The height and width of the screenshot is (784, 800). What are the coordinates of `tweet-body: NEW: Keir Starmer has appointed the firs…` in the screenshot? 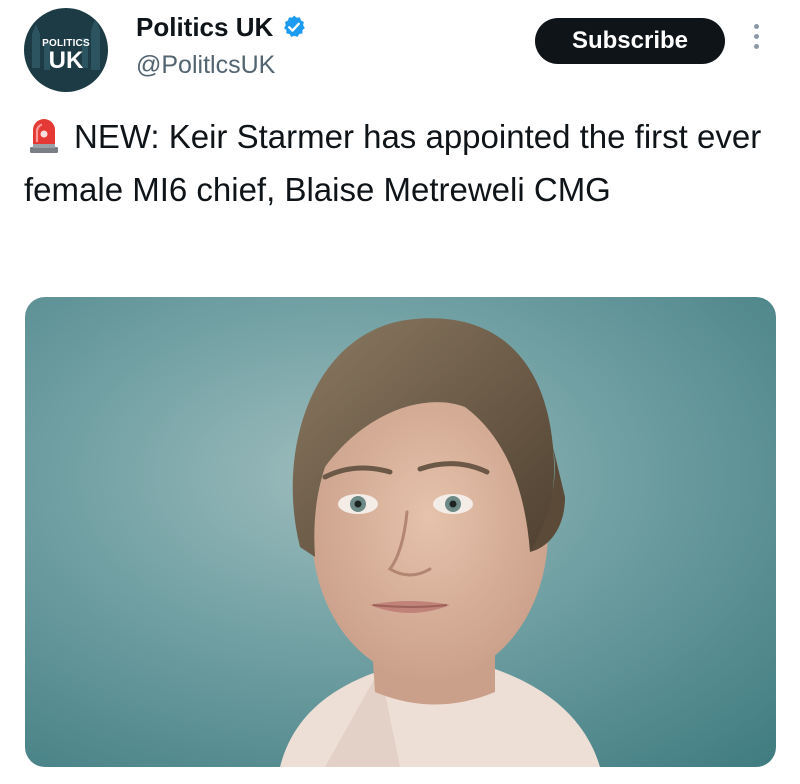 It's located at (393, 163).